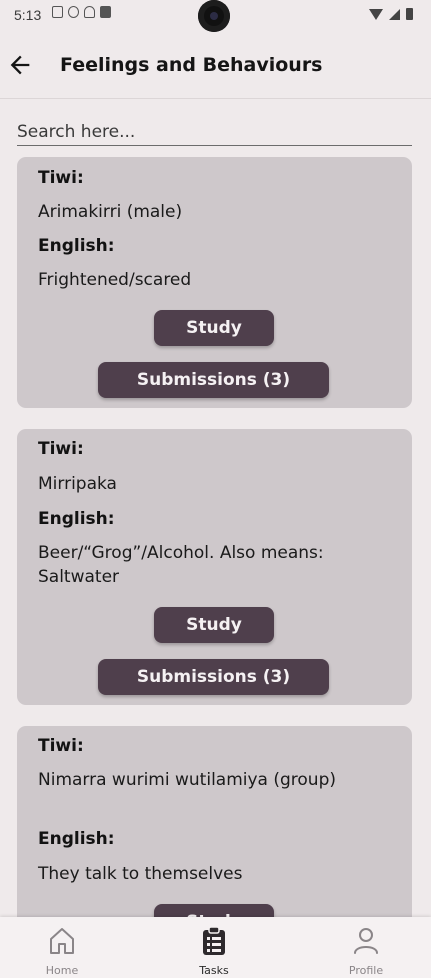 The image size is (431, 978). I want to click on clipboard-icon, so click(214, 940).